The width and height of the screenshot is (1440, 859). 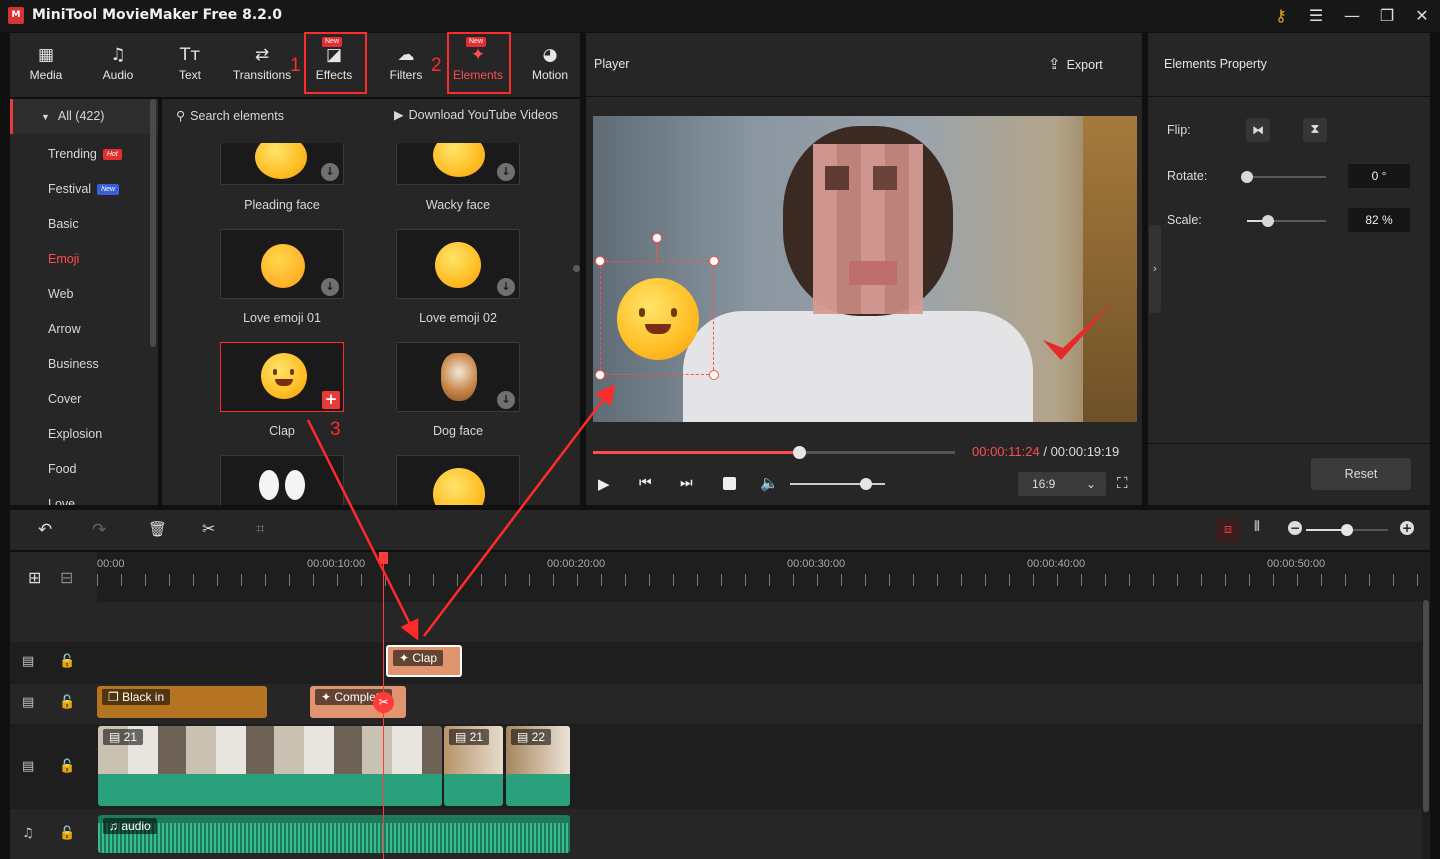 I want to click on category-love: Love, so click(x=84, y=496).